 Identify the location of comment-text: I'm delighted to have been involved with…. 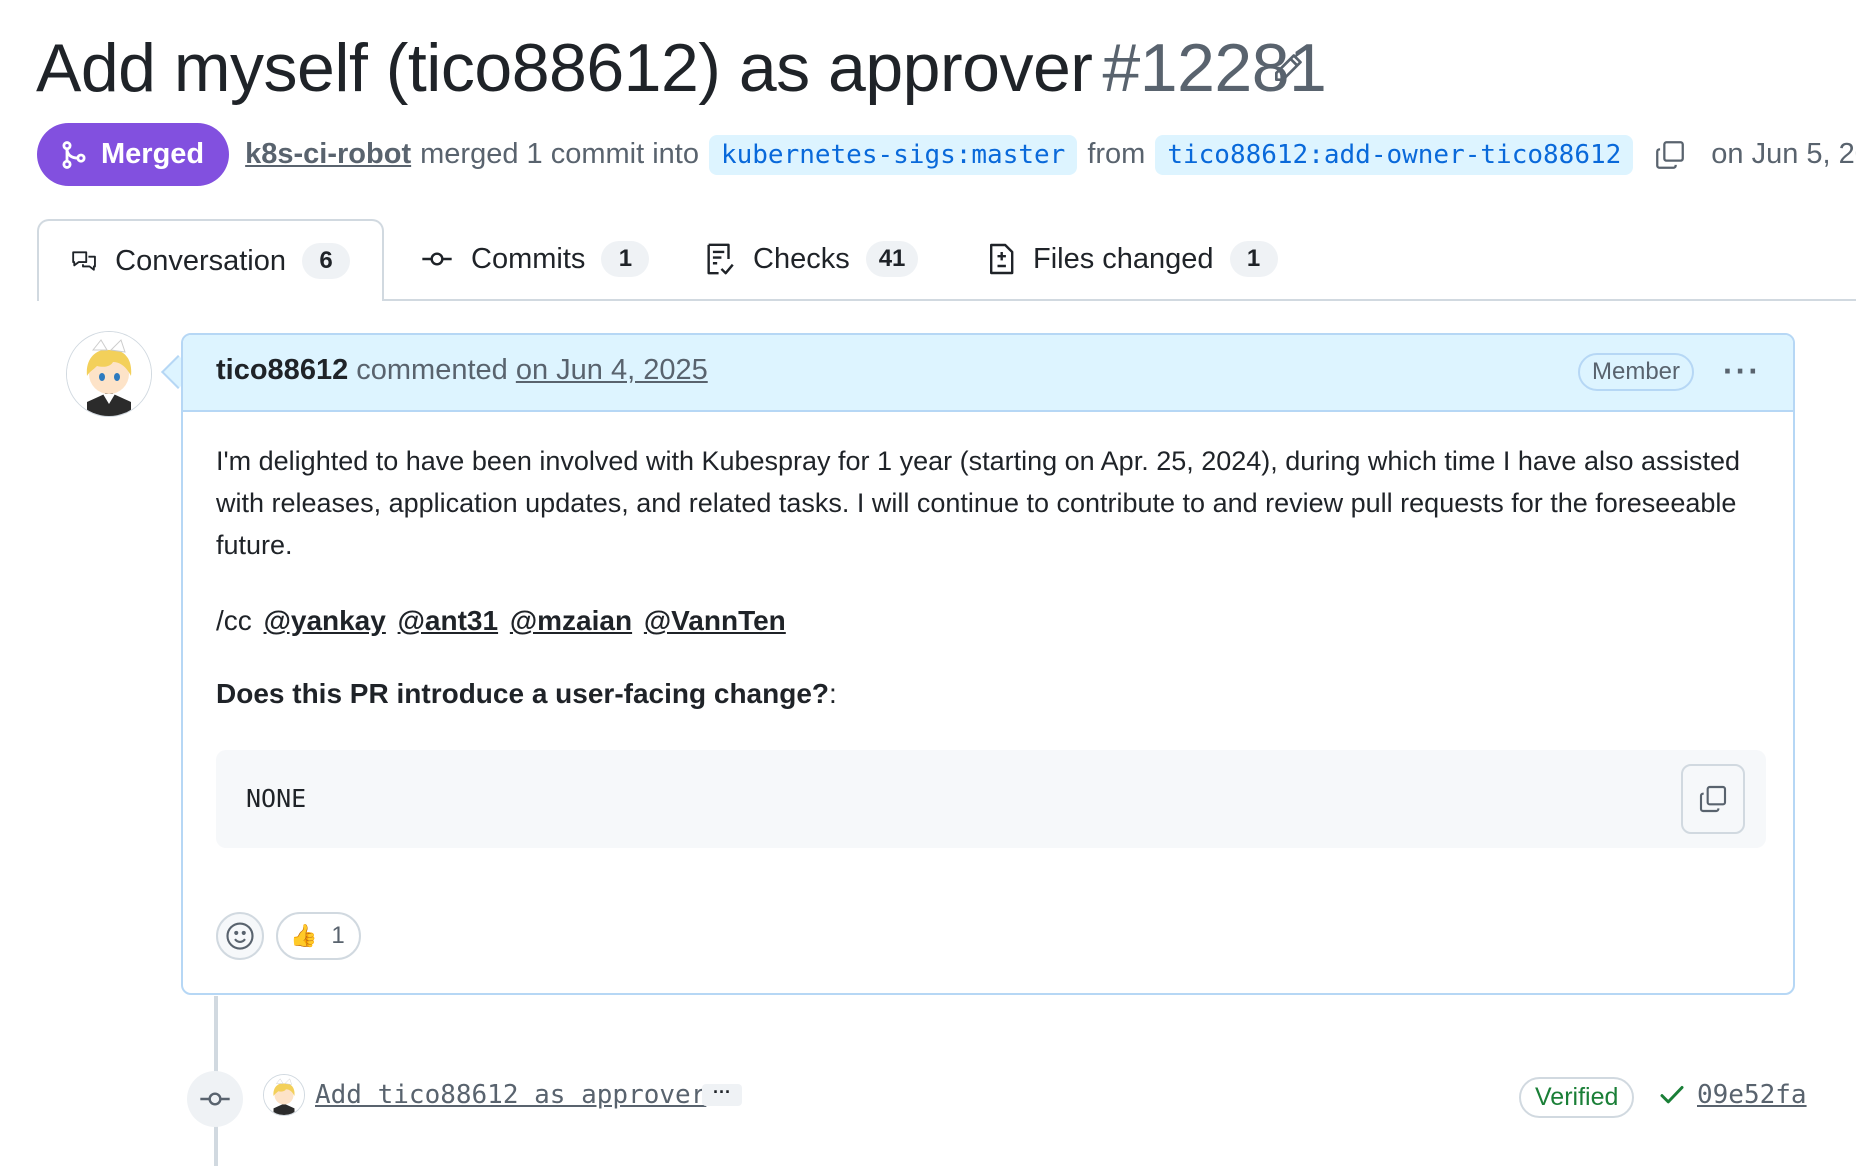
(978, 503).